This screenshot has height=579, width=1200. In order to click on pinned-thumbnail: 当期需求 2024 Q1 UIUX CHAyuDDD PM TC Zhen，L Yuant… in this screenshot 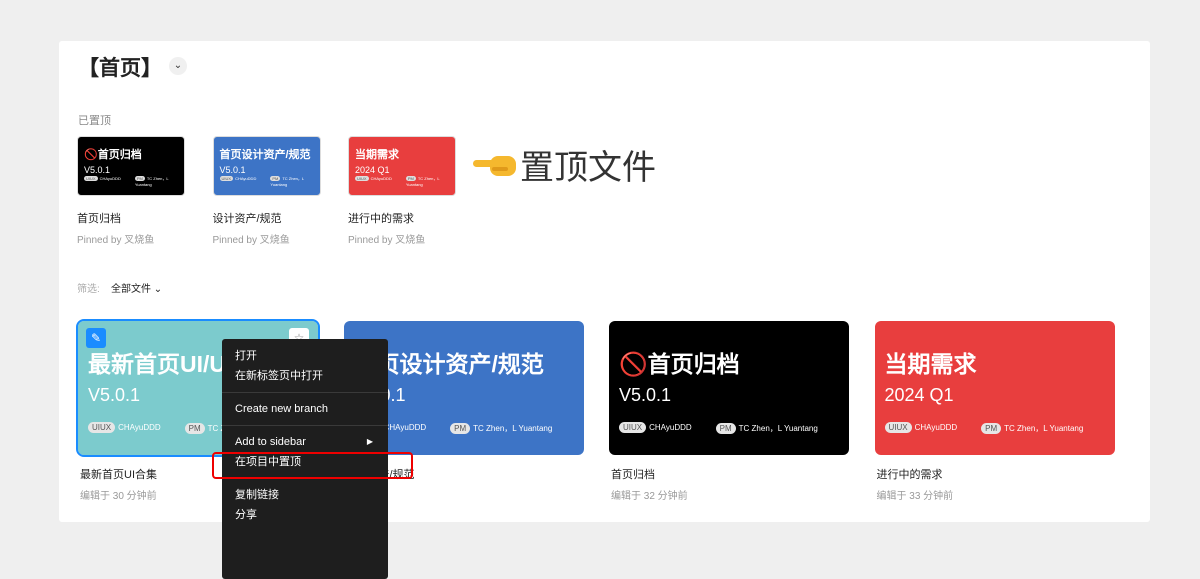, I will do `click(402, 166)`.